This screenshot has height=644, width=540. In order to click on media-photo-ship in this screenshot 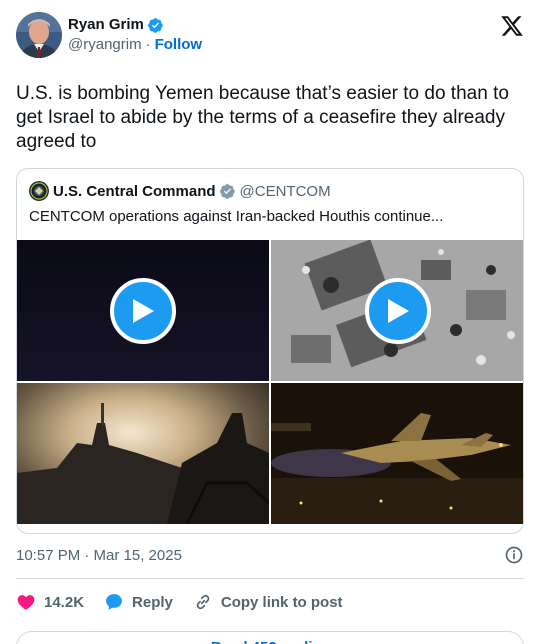, I will do `click(143, 453)`.